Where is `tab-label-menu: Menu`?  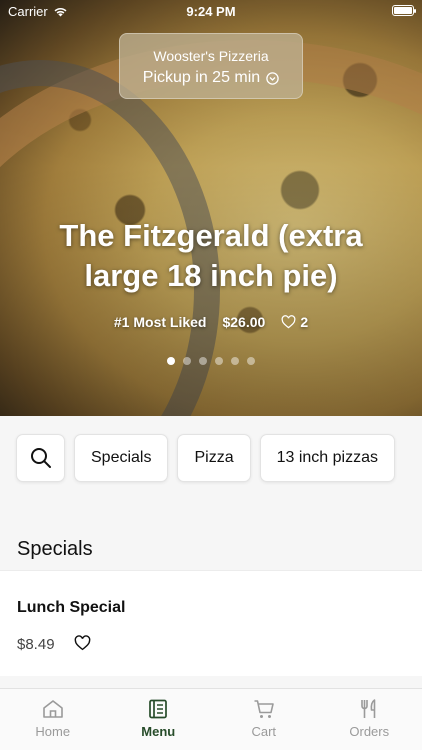 tab-label-menu: Menu is located at coordinates (158, 731).